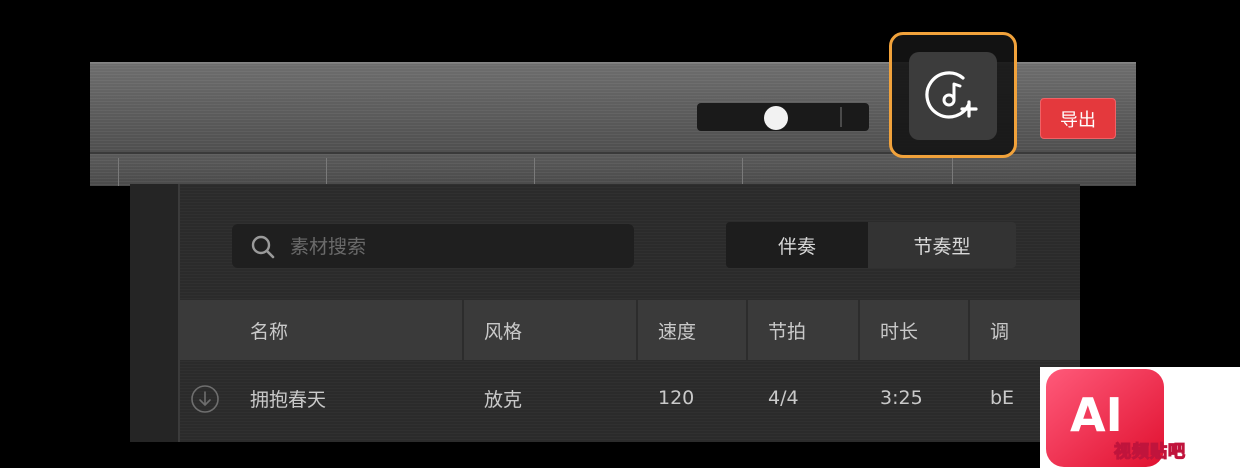  I want to click on column-header-duration: 时长, so click(915, 330).